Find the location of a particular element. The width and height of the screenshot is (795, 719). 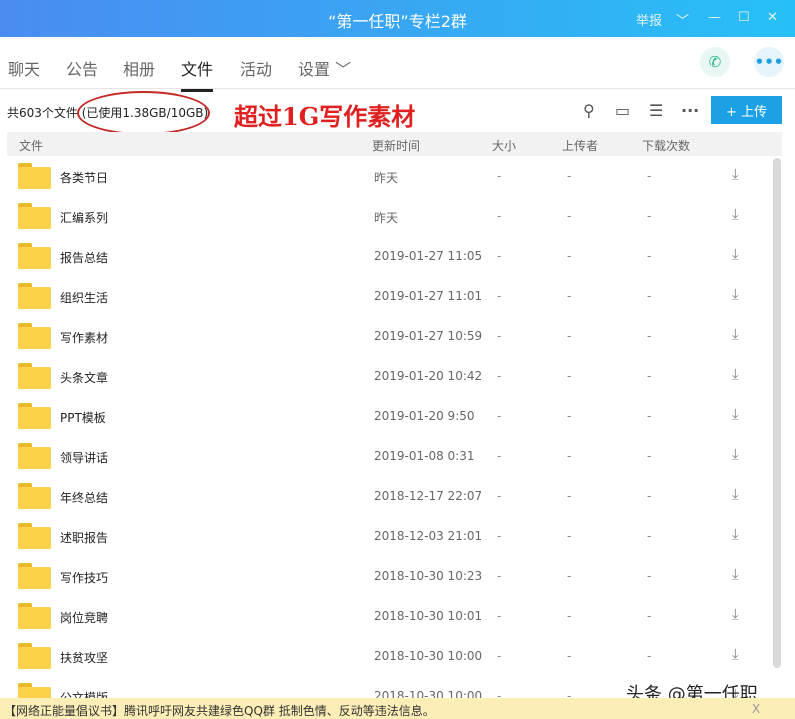

file-row: 年终总结 2018-12-17 22:07 - - - ⤓ is located at coordinates (385, 496).